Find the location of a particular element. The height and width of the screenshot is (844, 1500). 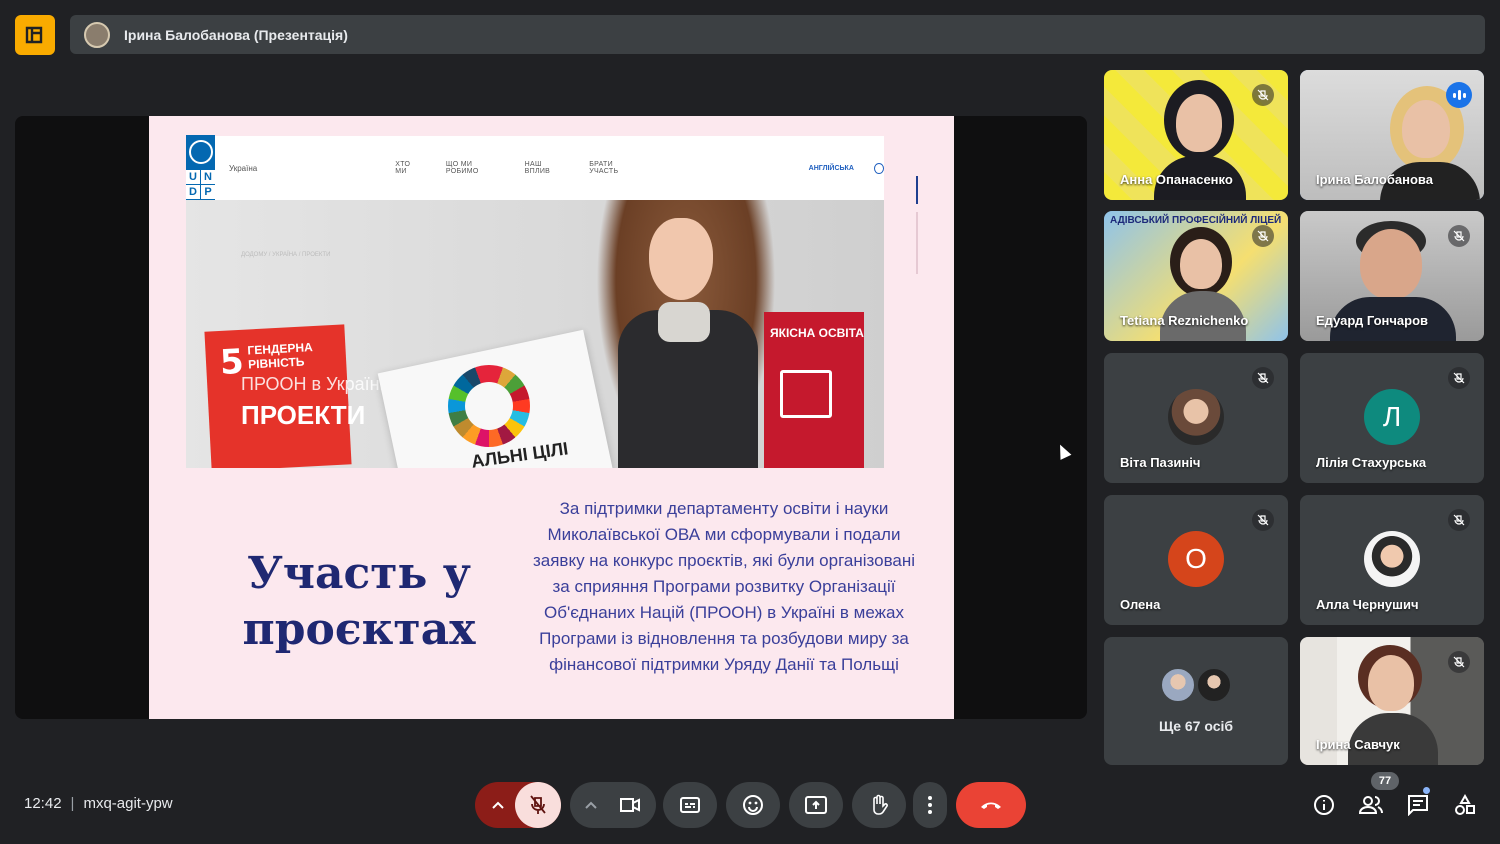

camera-icon is located at coordinates (630, 805).